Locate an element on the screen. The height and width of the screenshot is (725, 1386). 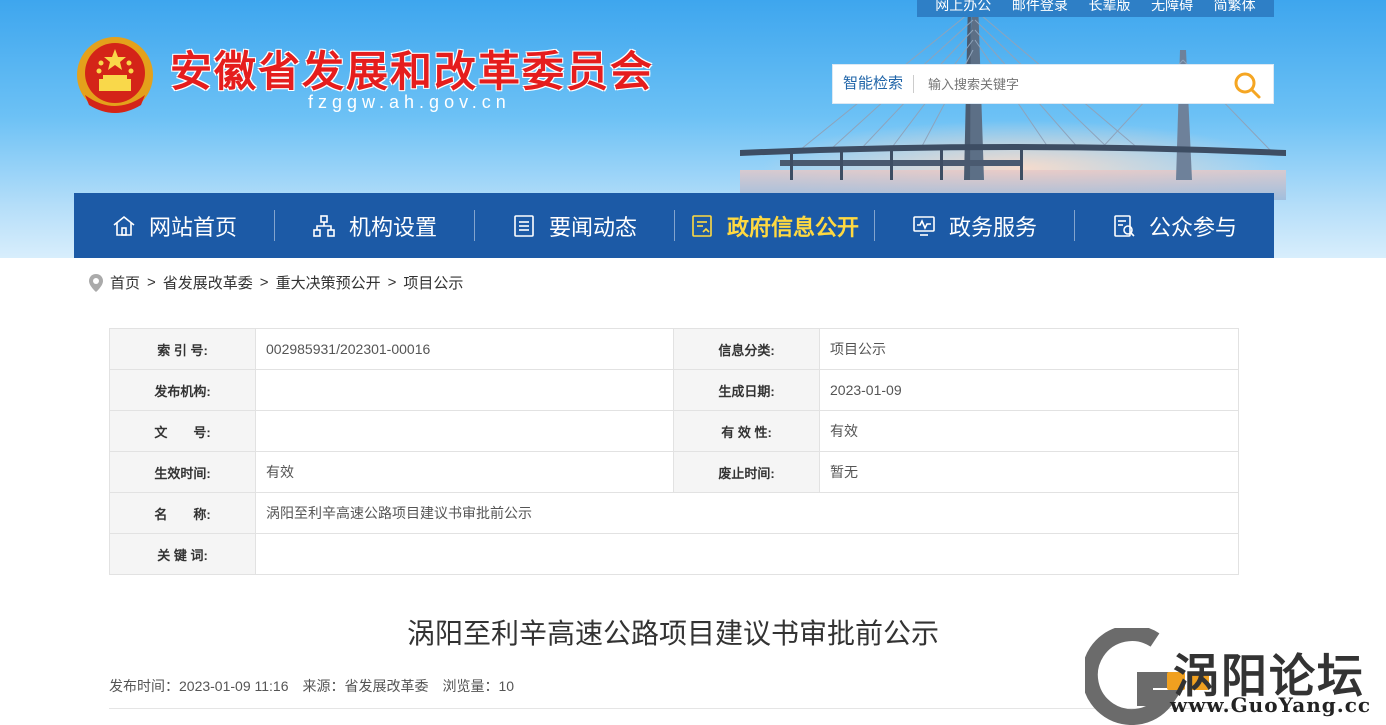
site-domain: fzggw.ah.gov.cn is located at coordinates (409, 102).